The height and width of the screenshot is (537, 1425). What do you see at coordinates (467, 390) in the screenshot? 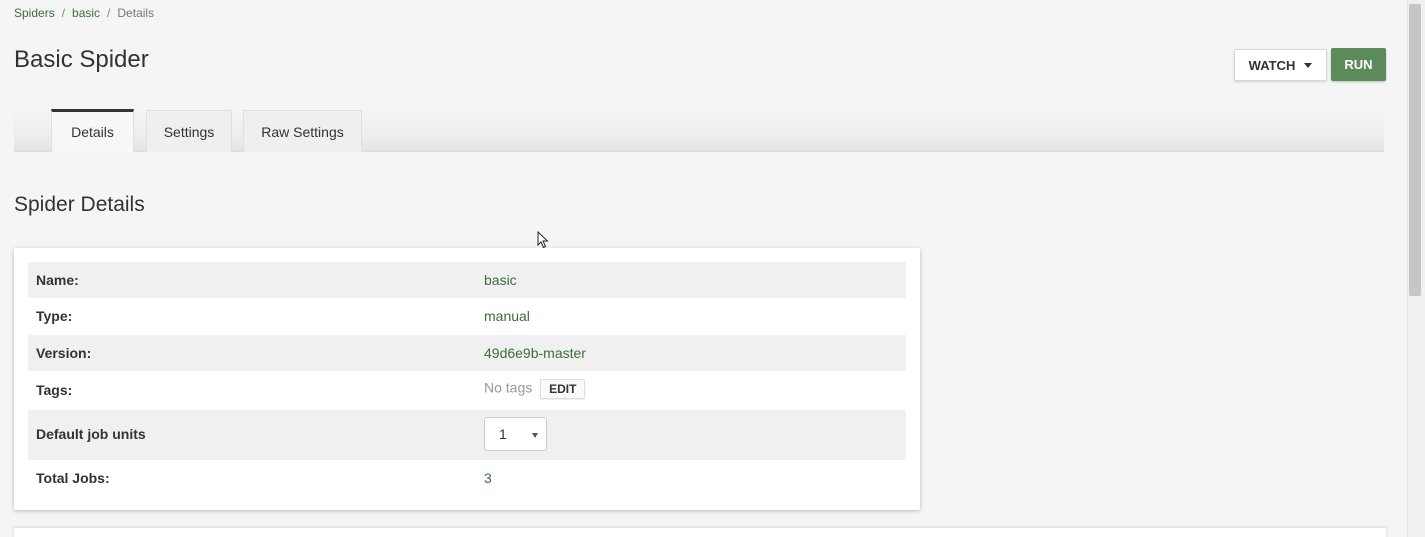
I see `detail-row-tags: Tags: No tags EDIT` at bounding box center [467, 390].